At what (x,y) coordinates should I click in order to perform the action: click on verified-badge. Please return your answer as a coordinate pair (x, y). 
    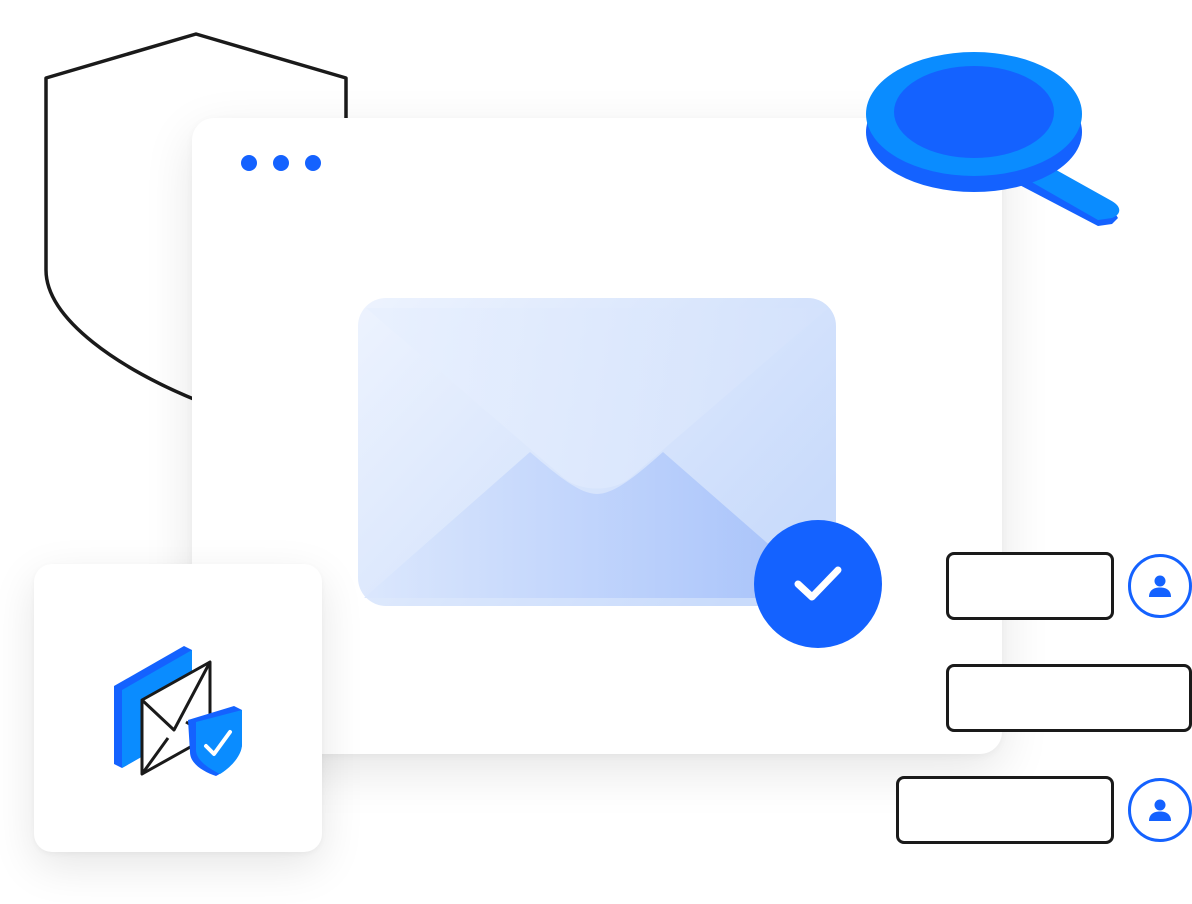
    Looking at the image, I should click on (818, 584).